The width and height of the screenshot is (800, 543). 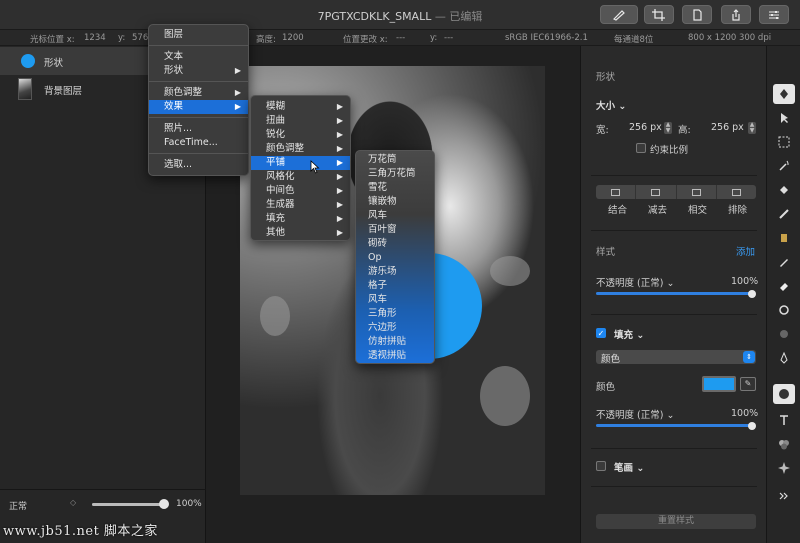 I want to click on clone-tool, so click(x=784, y=310).